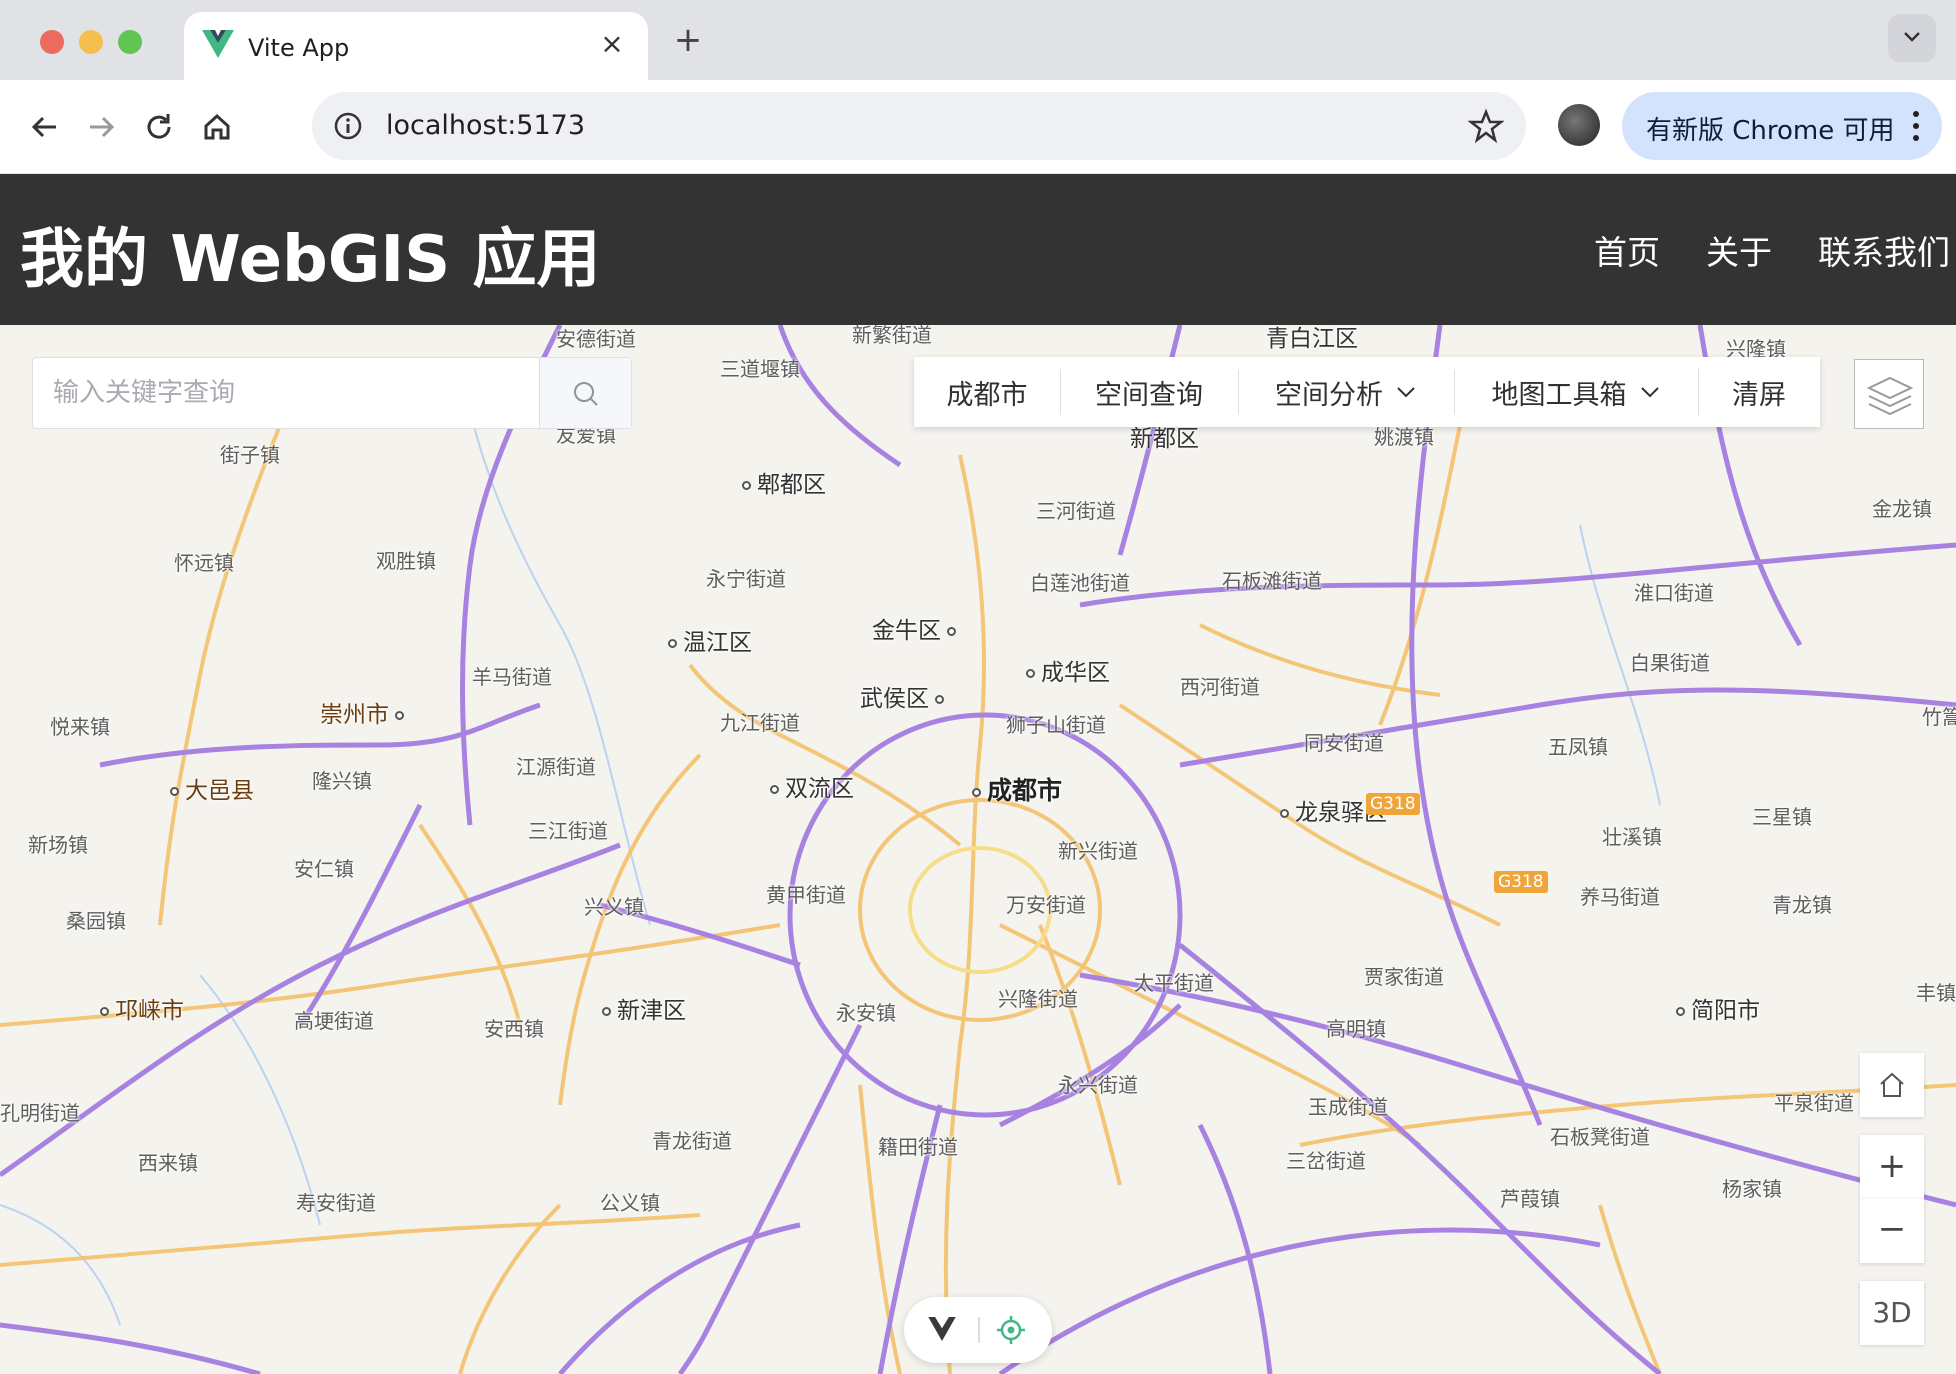 Image resolution: width=1956 pixels, height=1374 pixels. What do you see at coordinates (1404, 977) in the screenshot?
I see `map-label: 贾家街道` at bounding box center [1404, 977].